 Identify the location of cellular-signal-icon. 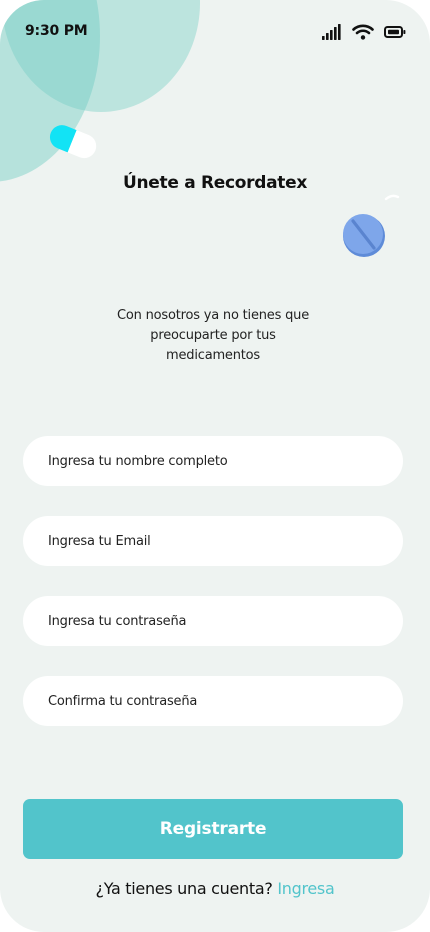
(332, 32).